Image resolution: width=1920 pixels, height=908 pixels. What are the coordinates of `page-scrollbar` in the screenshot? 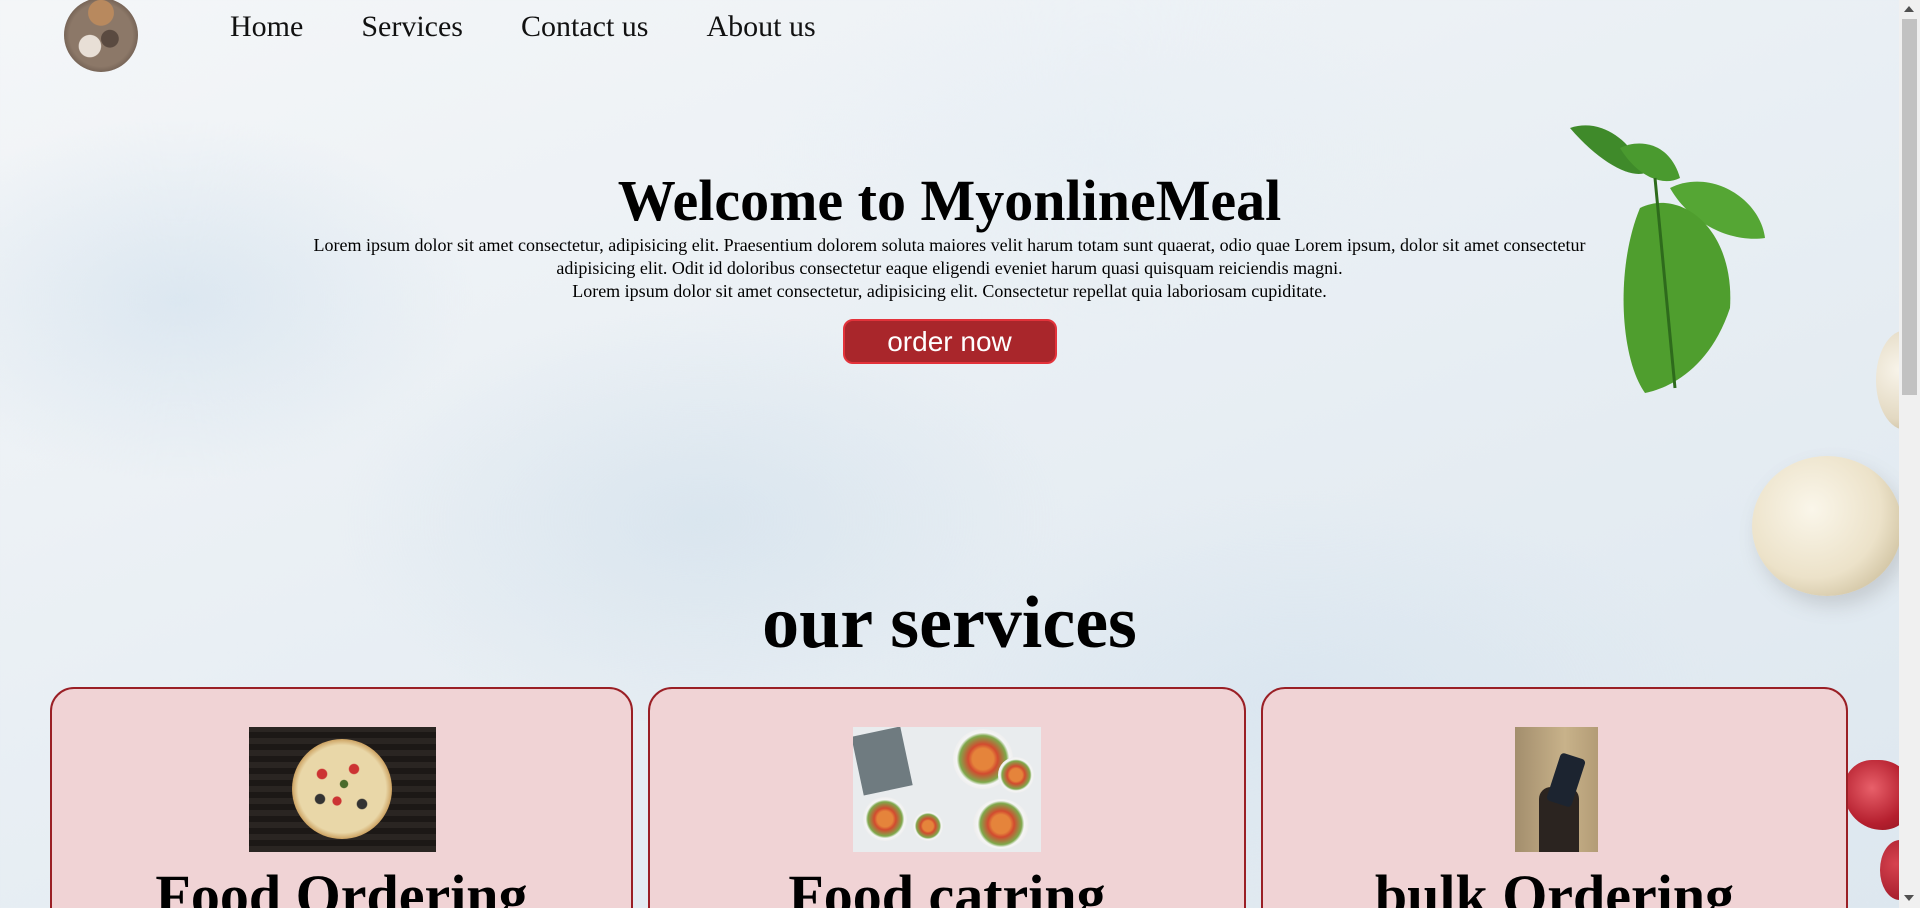 It's located at (1909, 454).